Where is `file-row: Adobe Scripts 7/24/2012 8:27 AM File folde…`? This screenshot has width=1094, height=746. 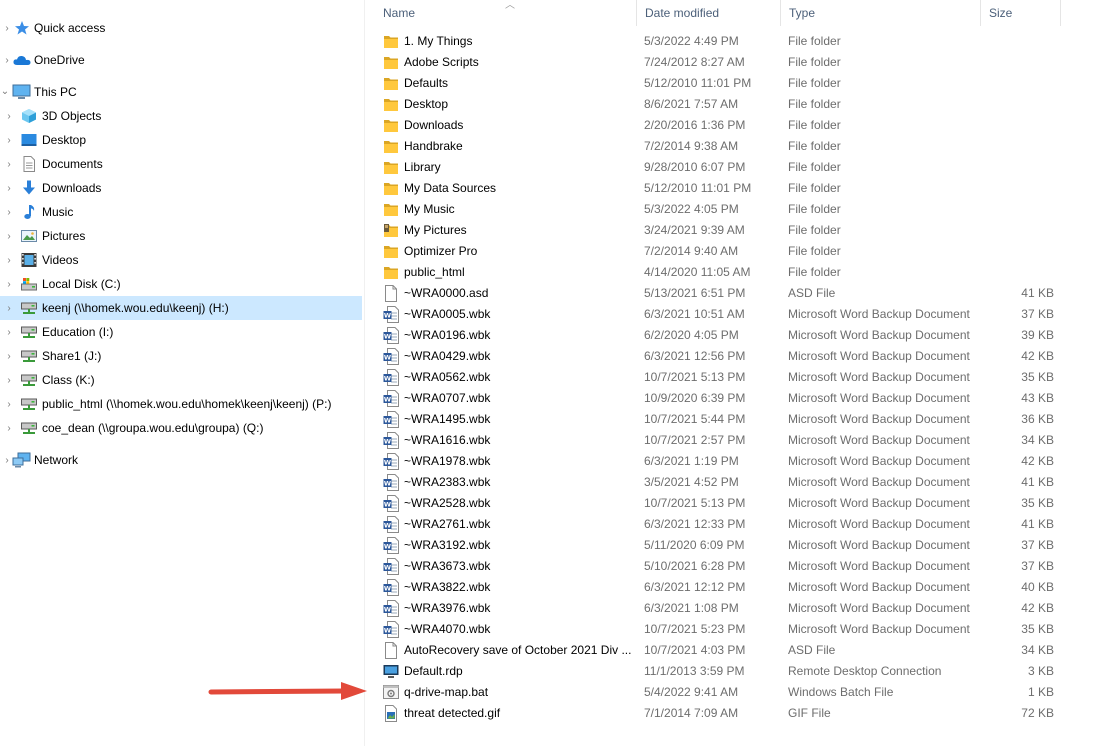
file-row: Adobe Scripts 7/24/2012 8:27 AM File folde… is located at coordinates (719, 62).